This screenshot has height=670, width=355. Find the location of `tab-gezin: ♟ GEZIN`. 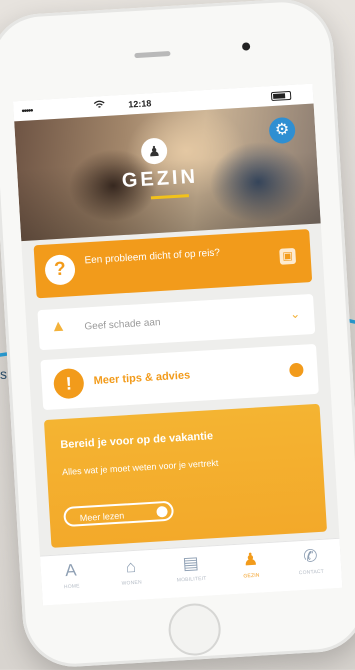

tab-gezin: ♟ GEZIN is located at coordinates (251, 568).